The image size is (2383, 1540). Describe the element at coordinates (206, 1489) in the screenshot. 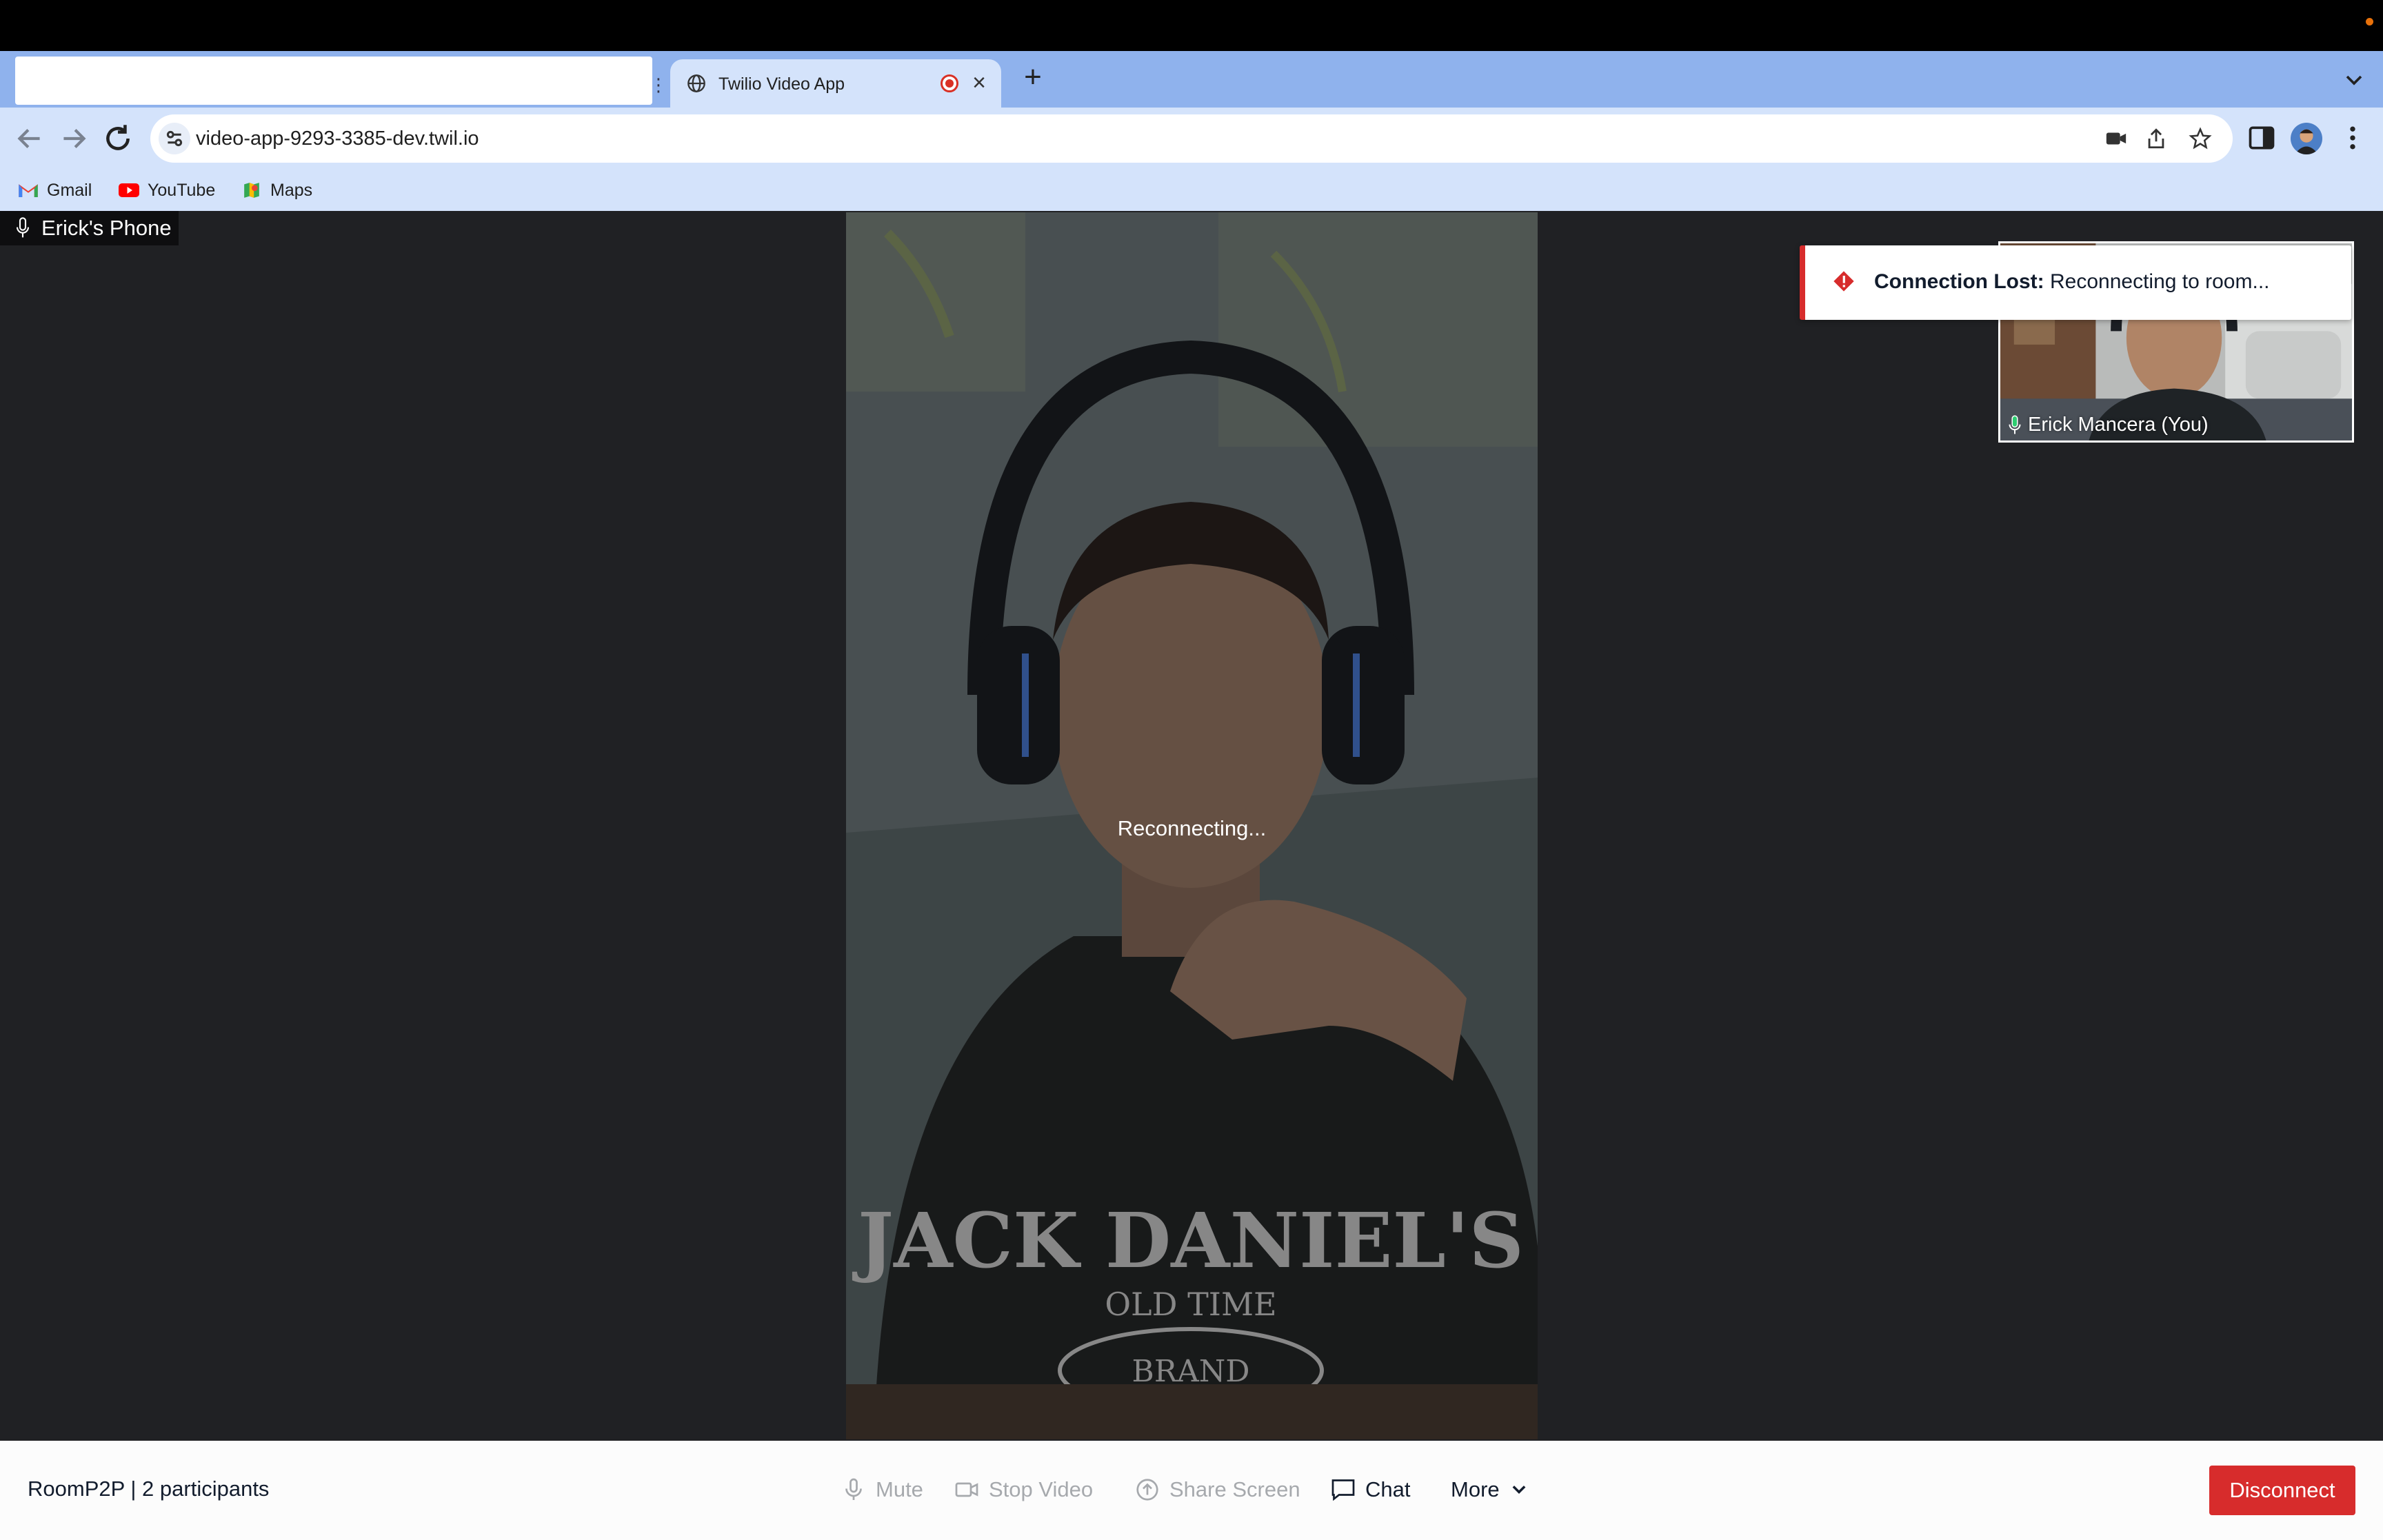

I see `participant-count: 2 participants` at that location.